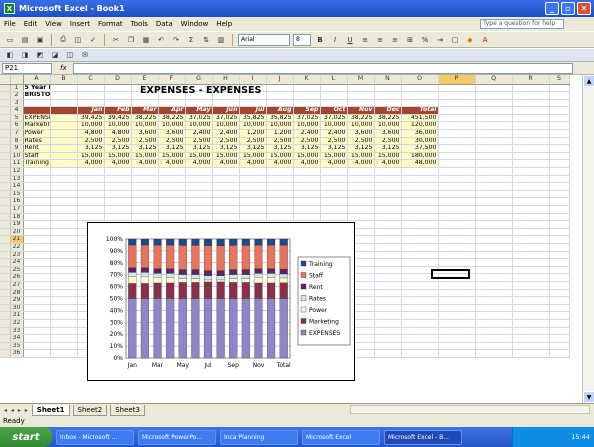 The image size is (594, 447). I want to click on tab-sheet2: Sheet2, so click(90, 410).